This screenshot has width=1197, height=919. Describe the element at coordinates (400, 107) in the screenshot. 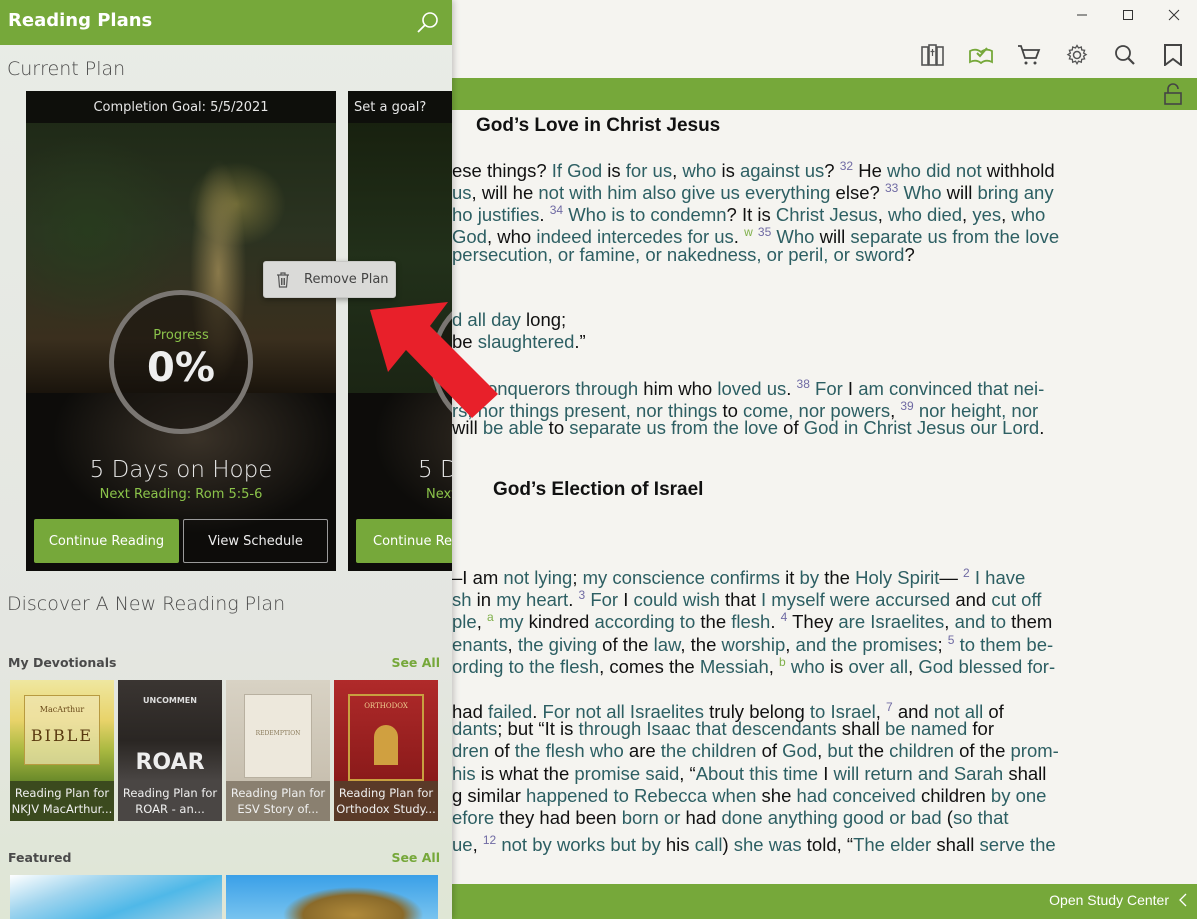

I see `set-goal-link: Set a goal?` at that location.